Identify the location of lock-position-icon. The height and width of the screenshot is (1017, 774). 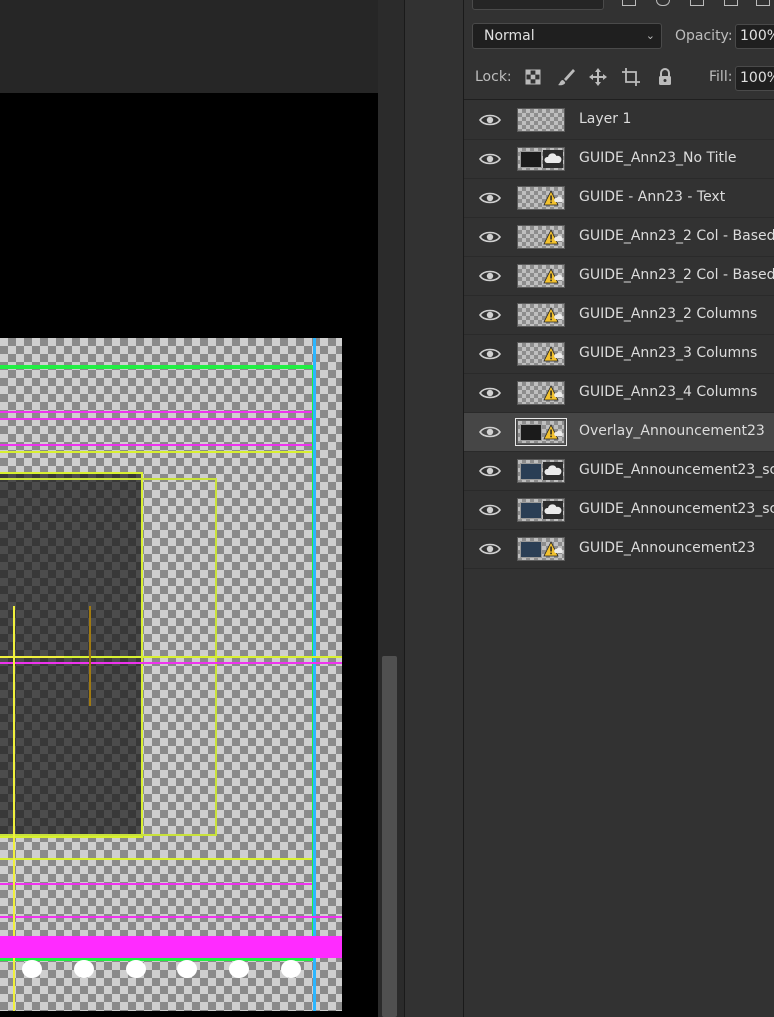
(598, 77).